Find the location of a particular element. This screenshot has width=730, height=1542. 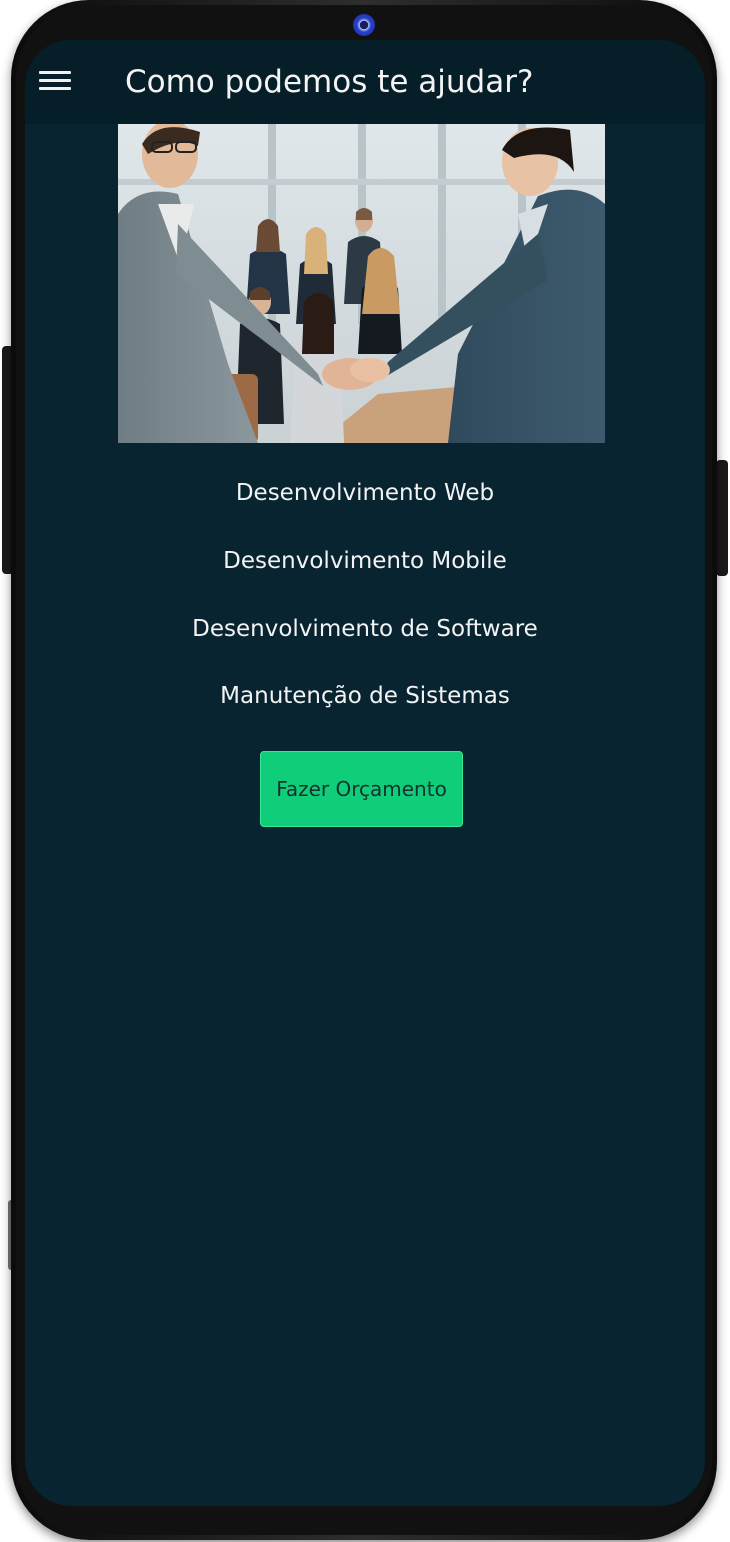

request-quote-button: Fazer Orçamento is located at coordinates (361, 789).